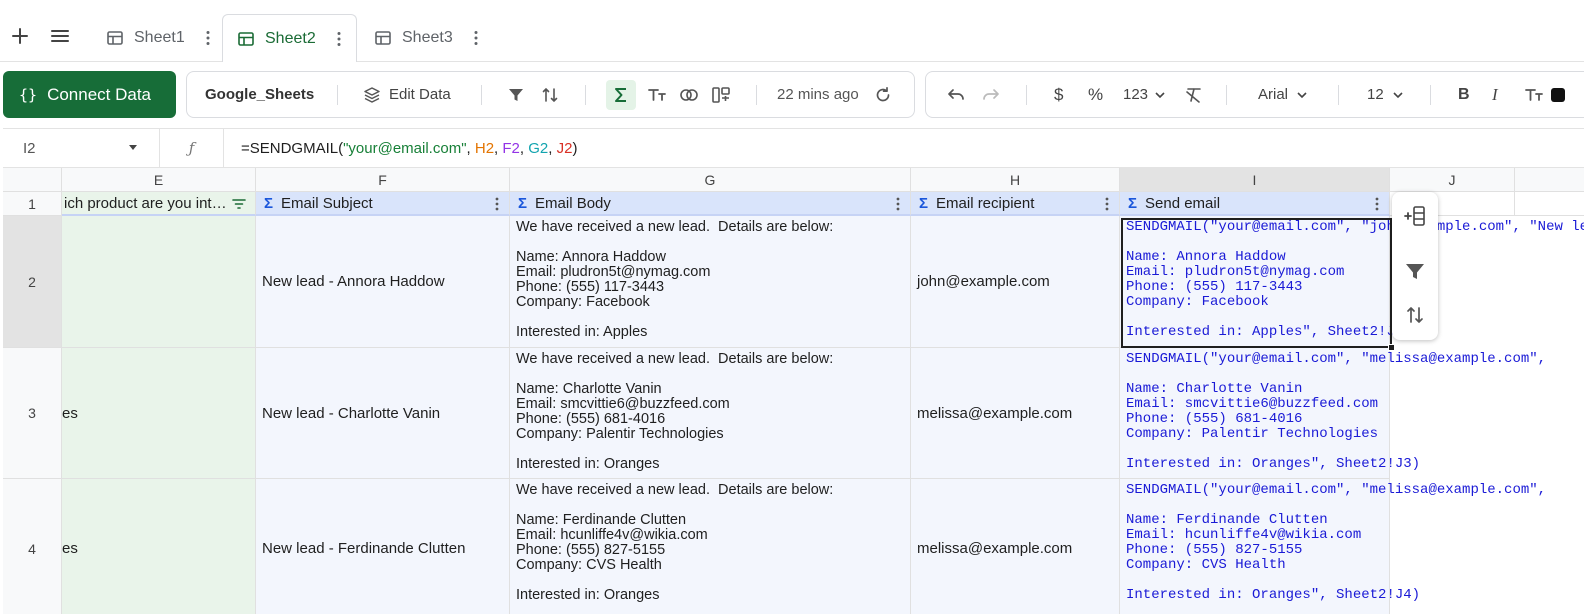 The height and width of the screenshot is (614, 1584). What do you see at coordinates (1136, 94) in the screenshot?
I see `number-format-label: 123` at bounding box center [1136, 94].